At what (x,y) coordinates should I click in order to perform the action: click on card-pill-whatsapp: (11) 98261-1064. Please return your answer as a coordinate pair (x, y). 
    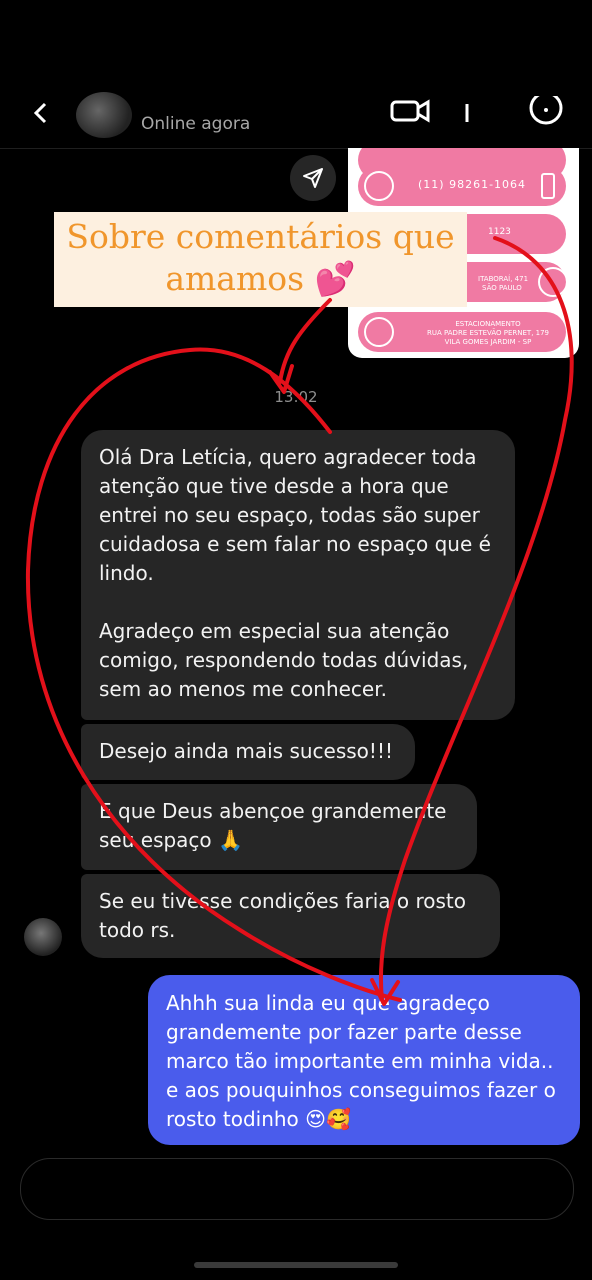
    Looking at the image, I should click on (462, 186).